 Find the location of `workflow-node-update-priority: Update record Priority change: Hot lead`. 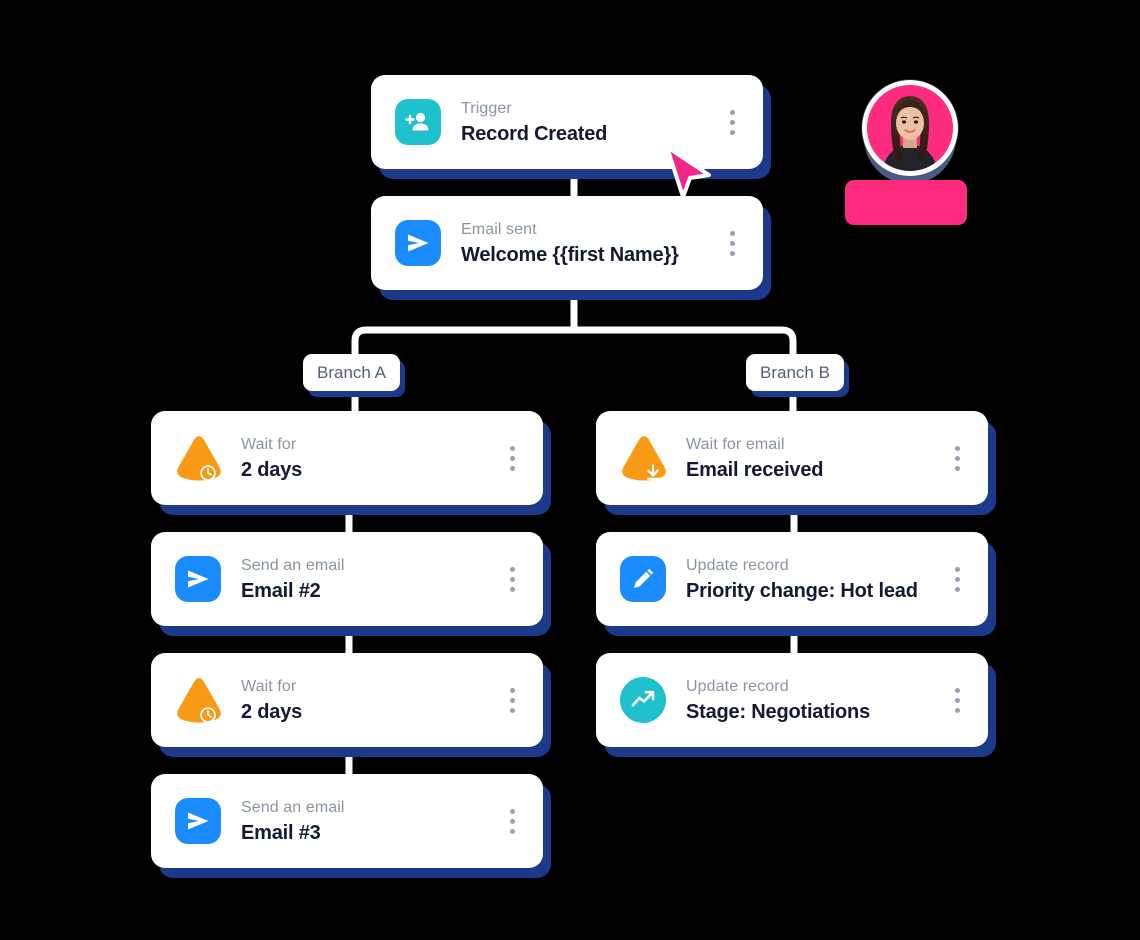

workflow-node-update-priority: Update record Priority change: Hot lead is located at coordinates (792, 579).